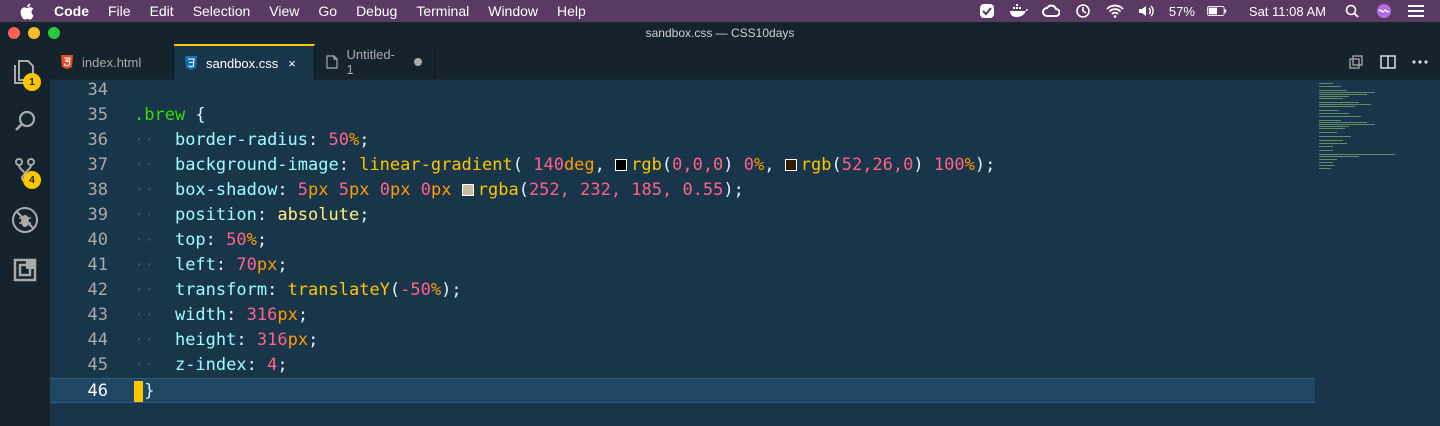 The image size is (1440, 426). What do you see at coordinates (222, 11) in the screenshot?
I see `menu-selection: Selection` at bounding box center [222, 11].